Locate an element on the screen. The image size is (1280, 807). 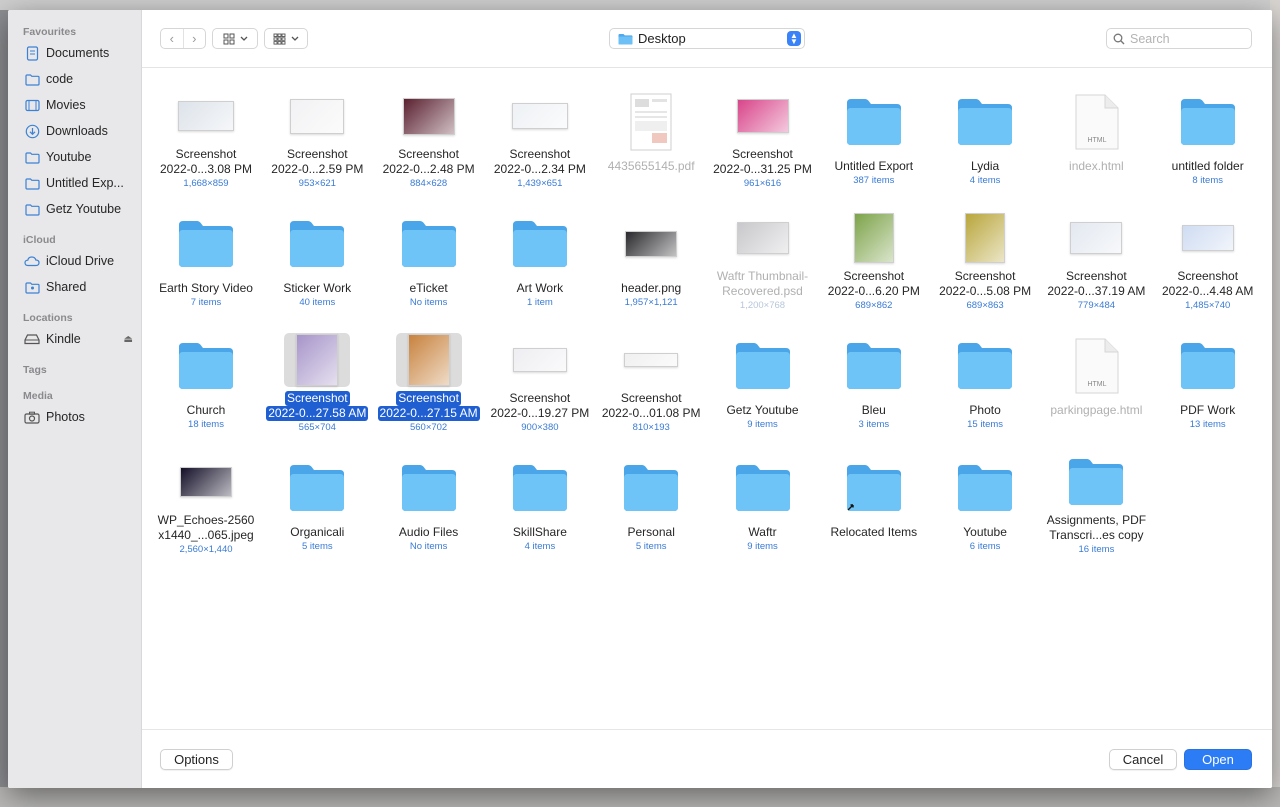
footer: Options Cancel Open is located at coordinates (707, 758).